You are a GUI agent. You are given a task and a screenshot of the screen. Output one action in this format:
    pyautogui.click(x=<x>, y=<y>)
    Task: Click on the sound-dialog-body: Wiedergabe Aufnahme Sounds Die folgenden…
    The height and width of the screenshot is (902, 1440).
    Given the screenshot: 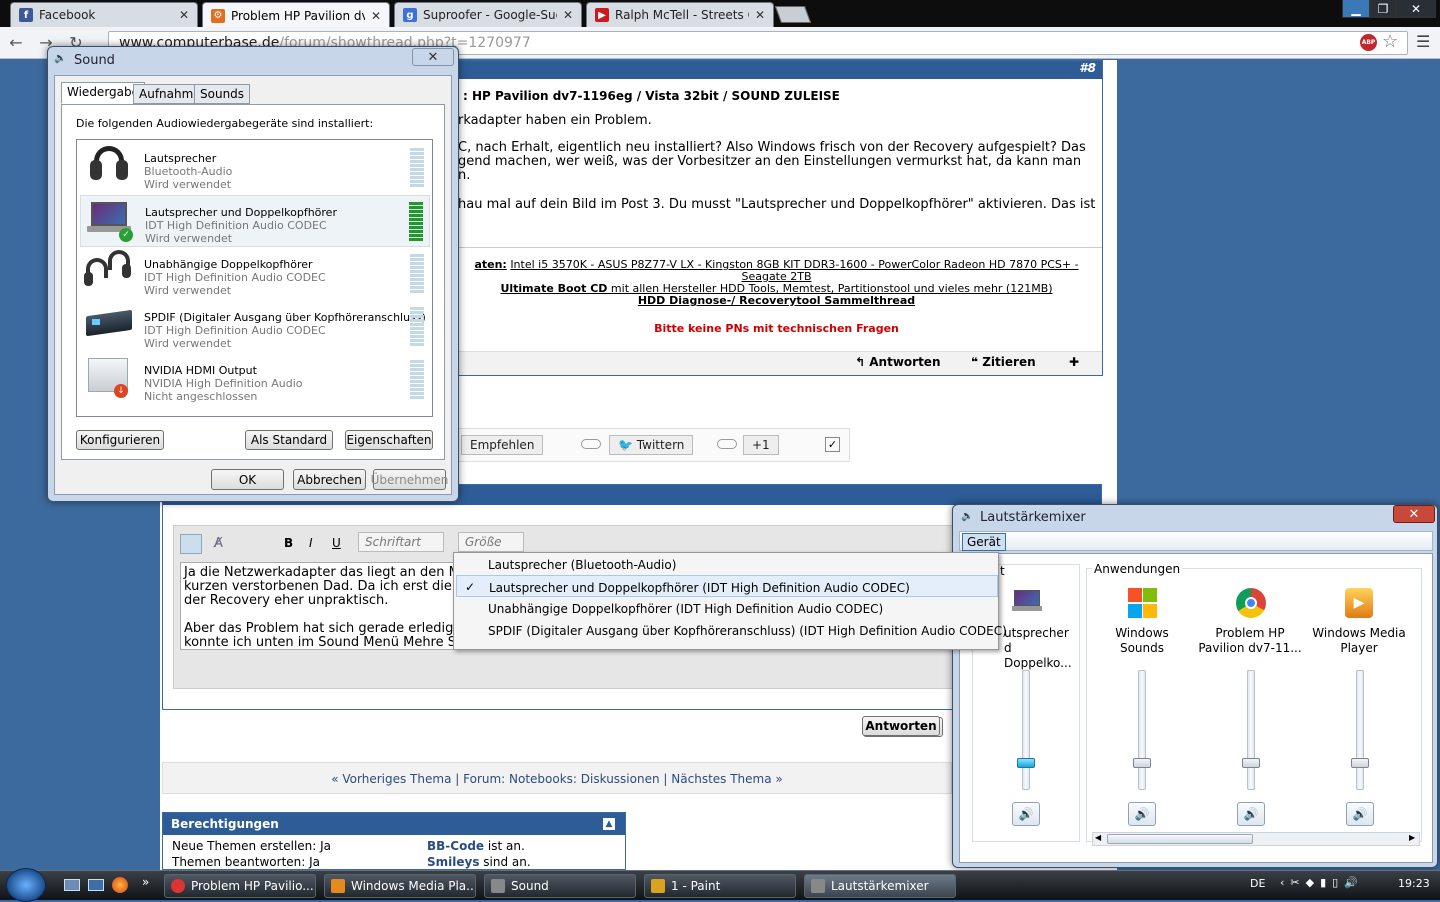 What is the action you would take?
    pyautogui.click(x=253, y=285)
    